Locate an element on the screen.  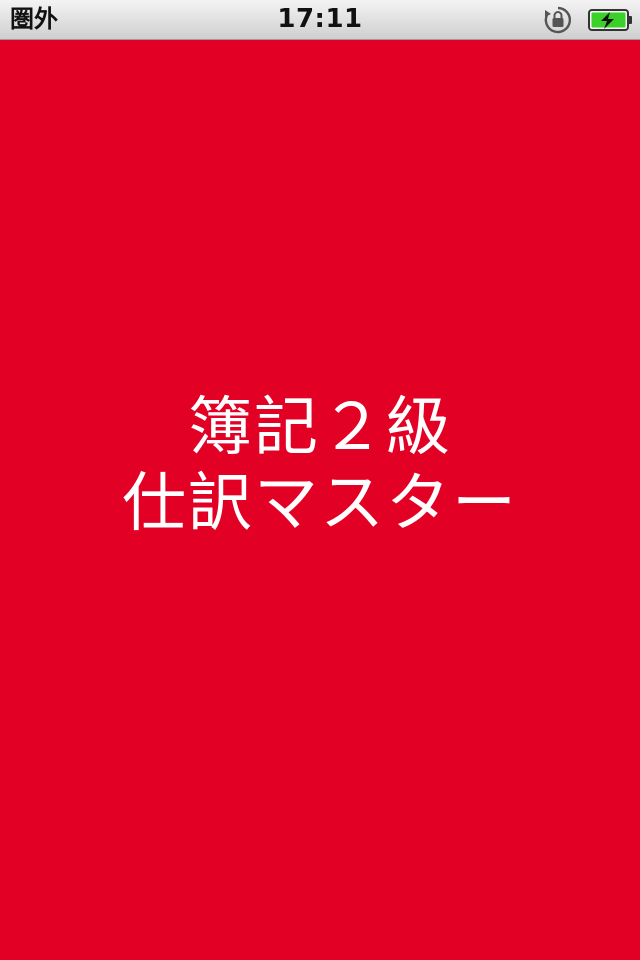
status-bar: 圏外 17:11 is located at coordinates (320, 20).